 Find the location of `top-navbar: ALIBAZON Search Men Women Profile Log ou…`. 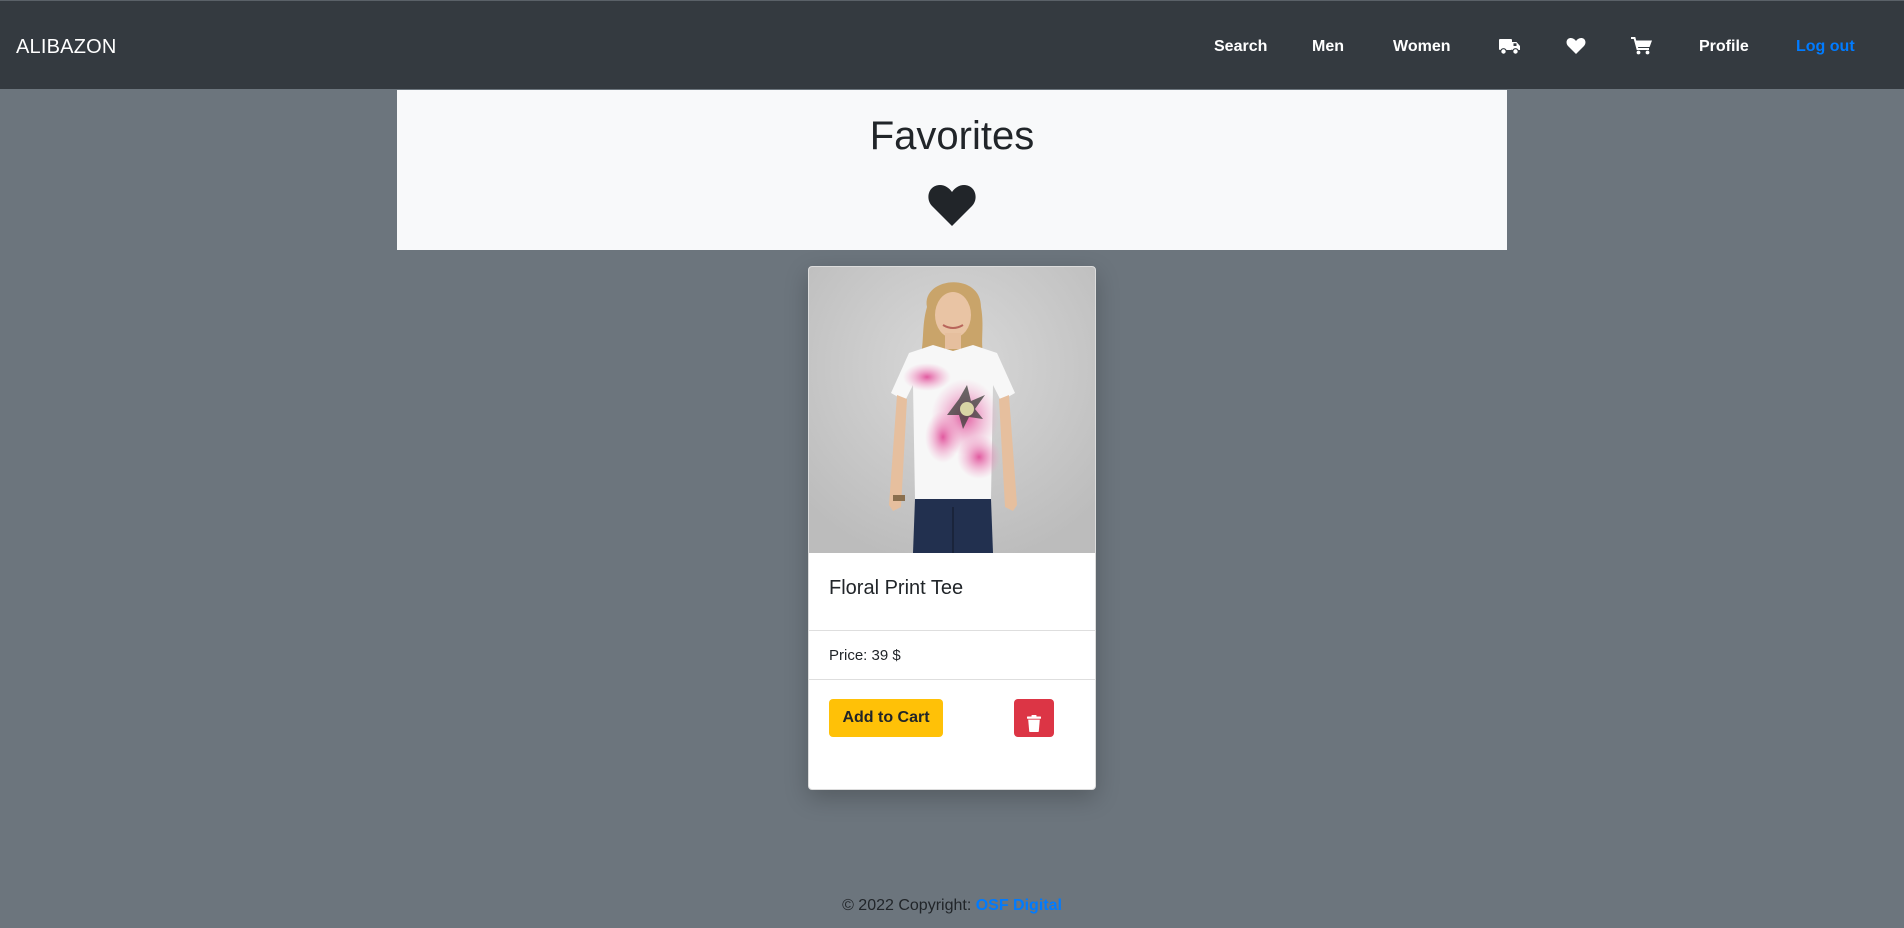

top-navbar: ALIBAZON Search Men Women Profile Log ou… is located at coordinates (952, 44).